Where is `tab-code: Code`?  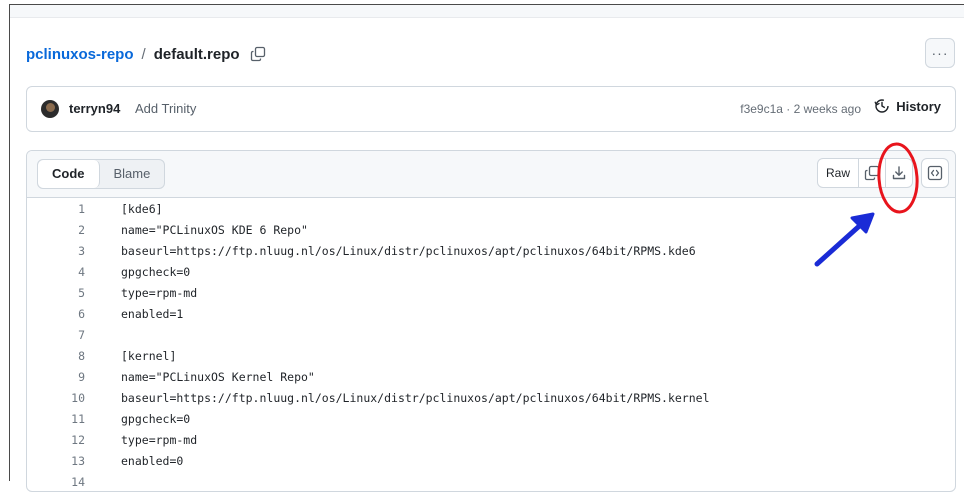
tab-code: Code is located at coordinates (69, 174).